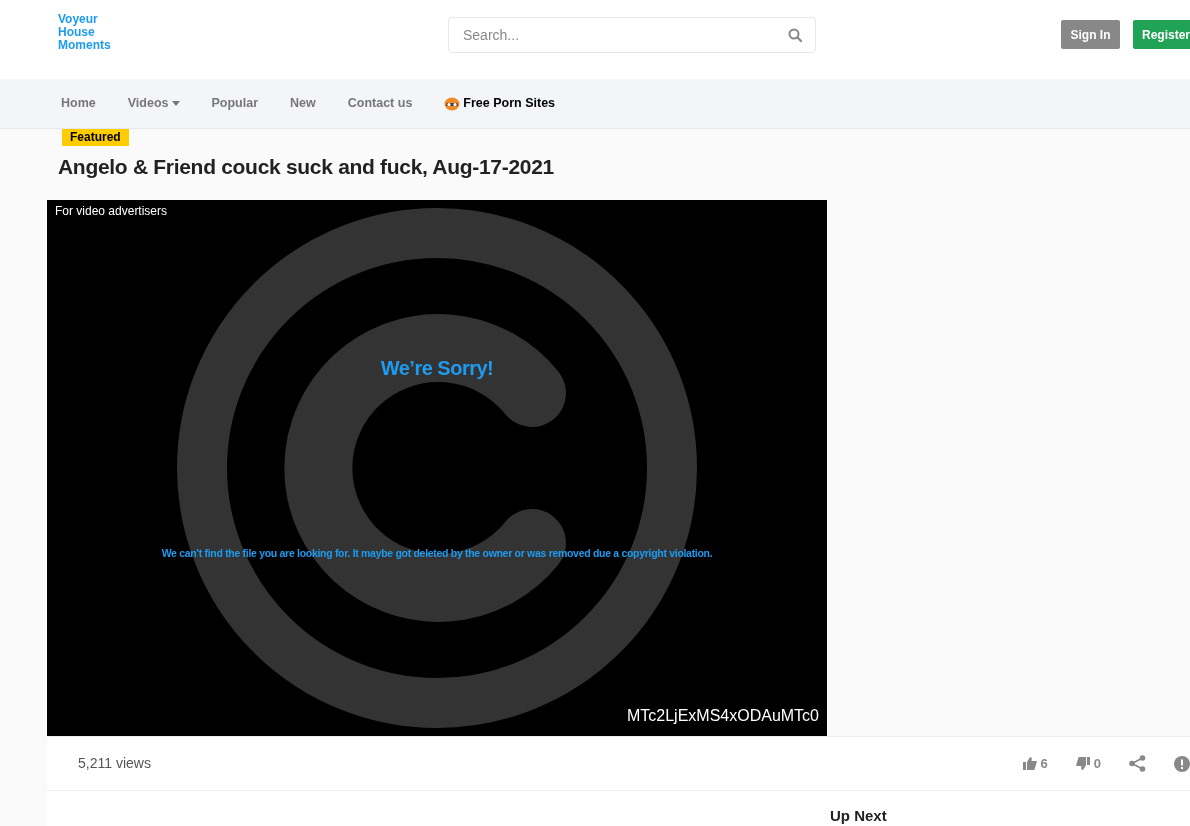 The image size is (1190, 826). I want to click on share-icon, so click(1137, 763).